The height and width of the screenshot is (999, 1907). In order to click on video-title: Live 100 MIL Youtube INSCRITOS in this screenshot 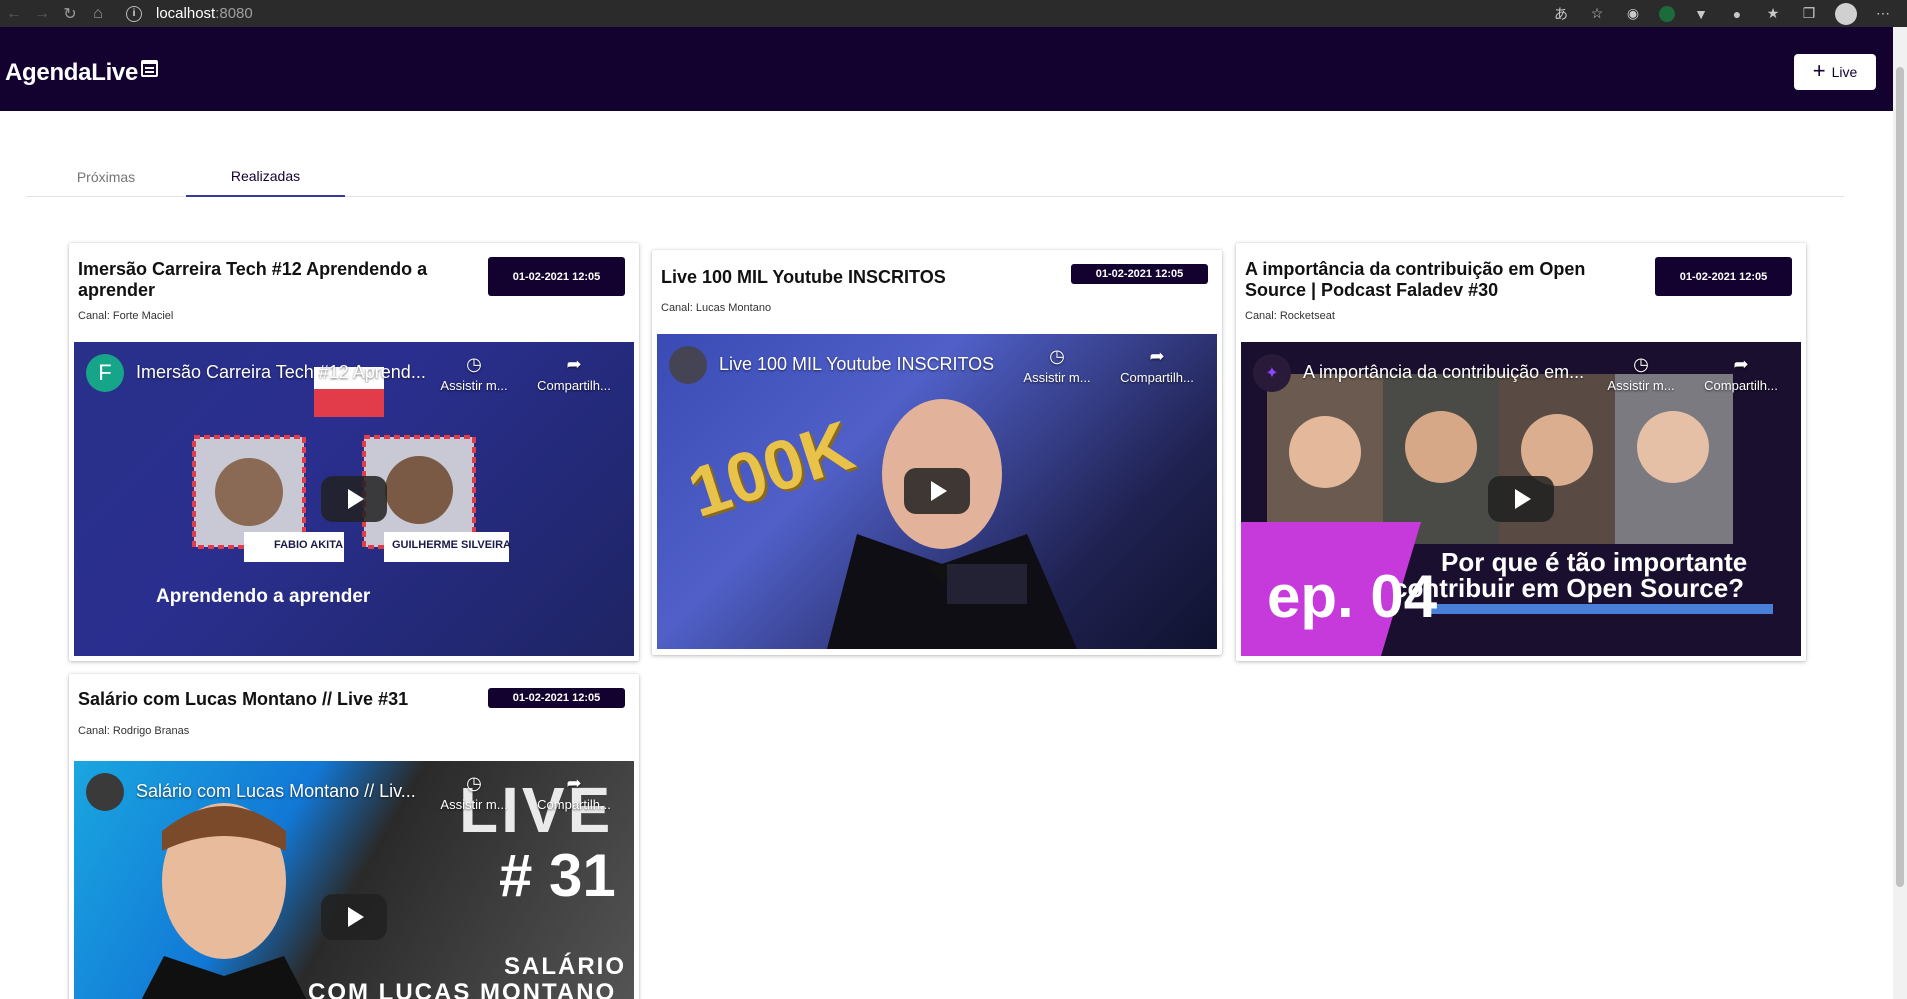, I will do `click(856, 364)`.